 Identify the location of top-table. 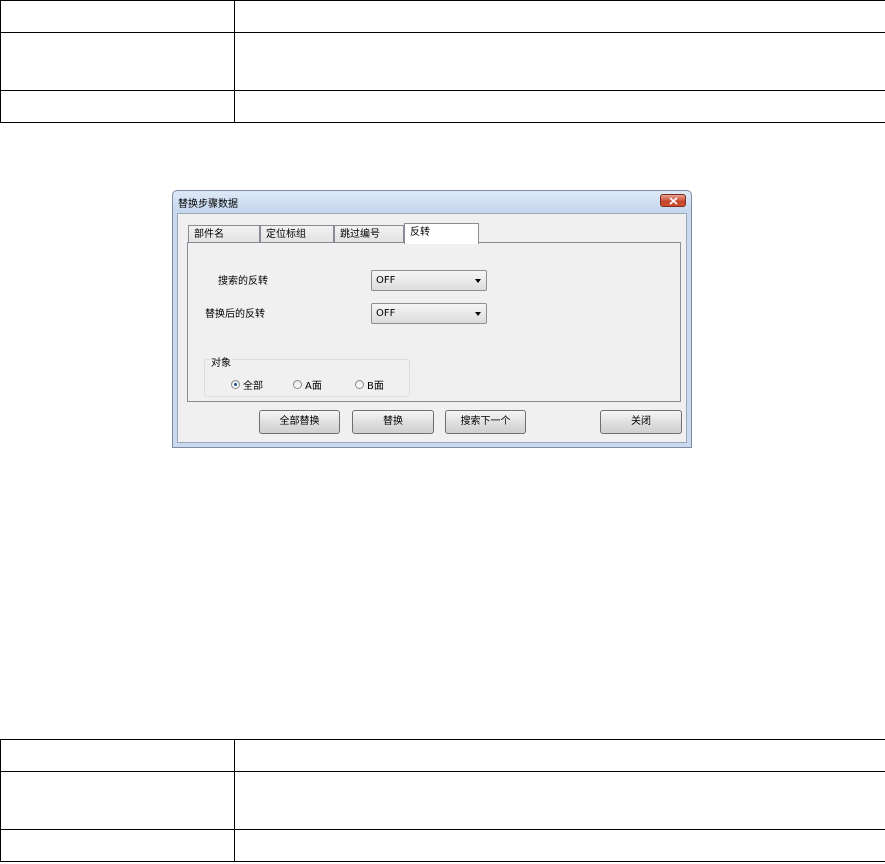
(442, 61).